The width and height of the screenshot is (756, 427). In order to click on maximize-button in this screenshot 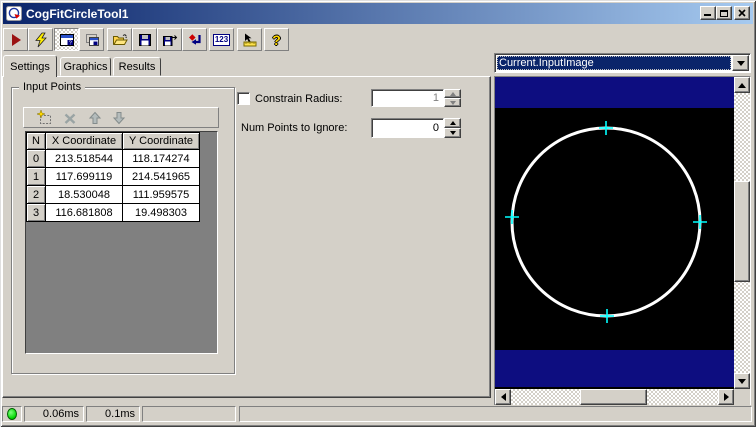, I will do `click(724, 13)`.